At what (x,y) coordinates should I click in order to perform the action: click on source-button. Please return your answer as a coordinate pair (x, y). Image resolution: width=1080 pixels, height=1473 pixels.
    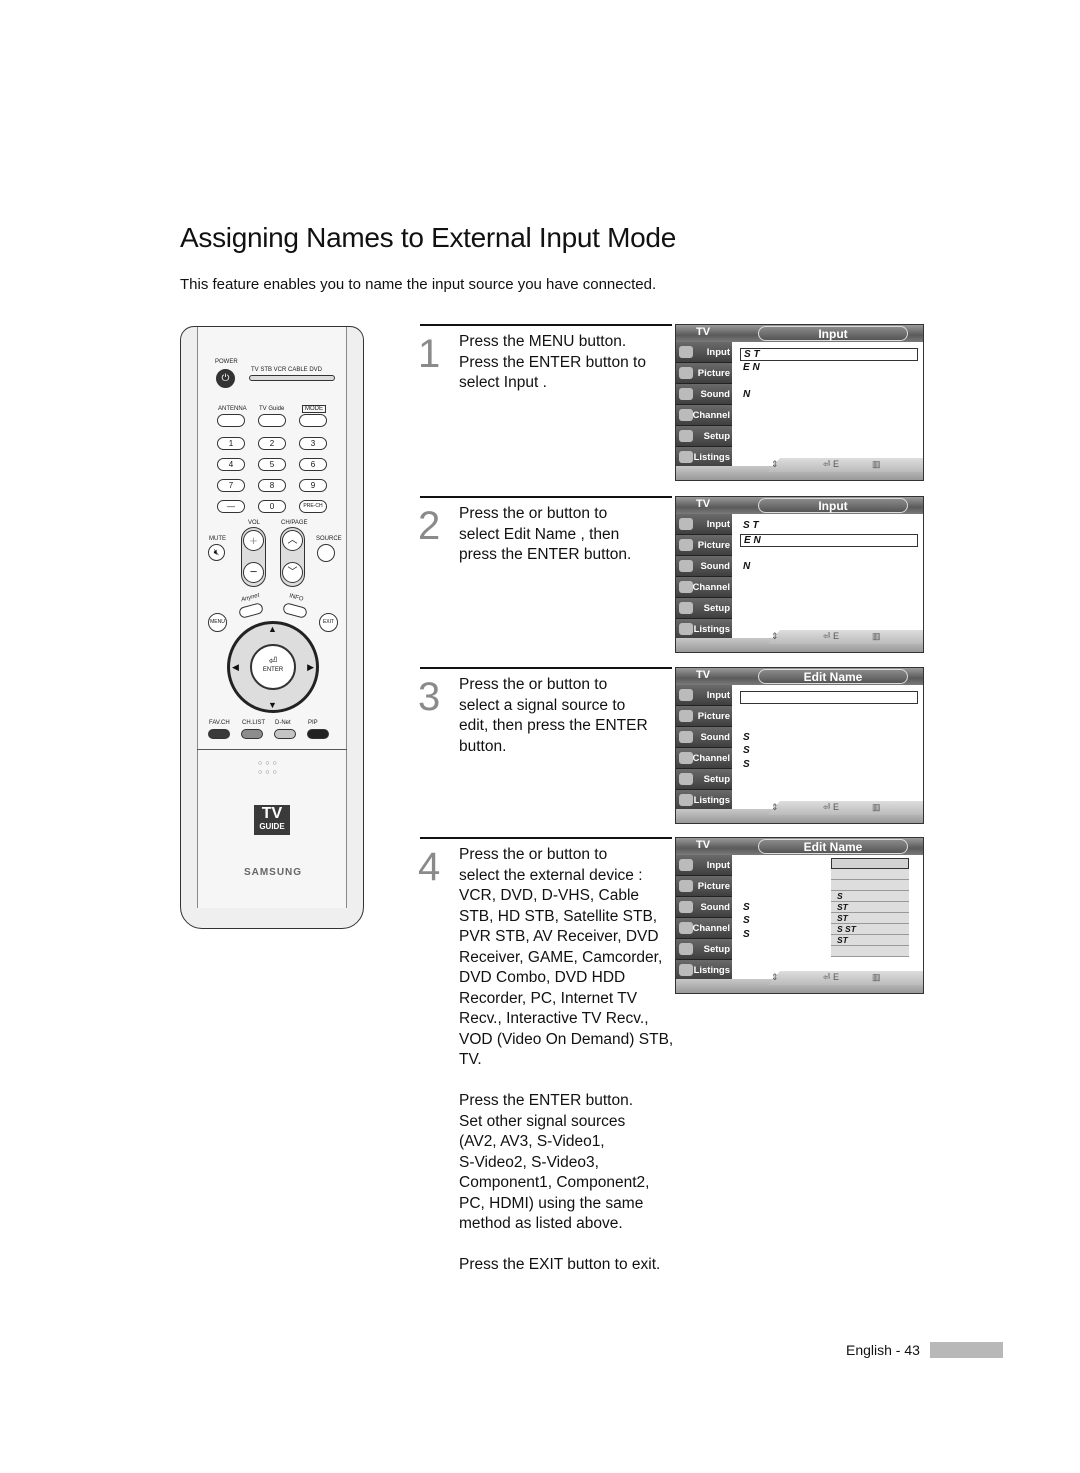
    Looking at the image, I should click on (326, 553).